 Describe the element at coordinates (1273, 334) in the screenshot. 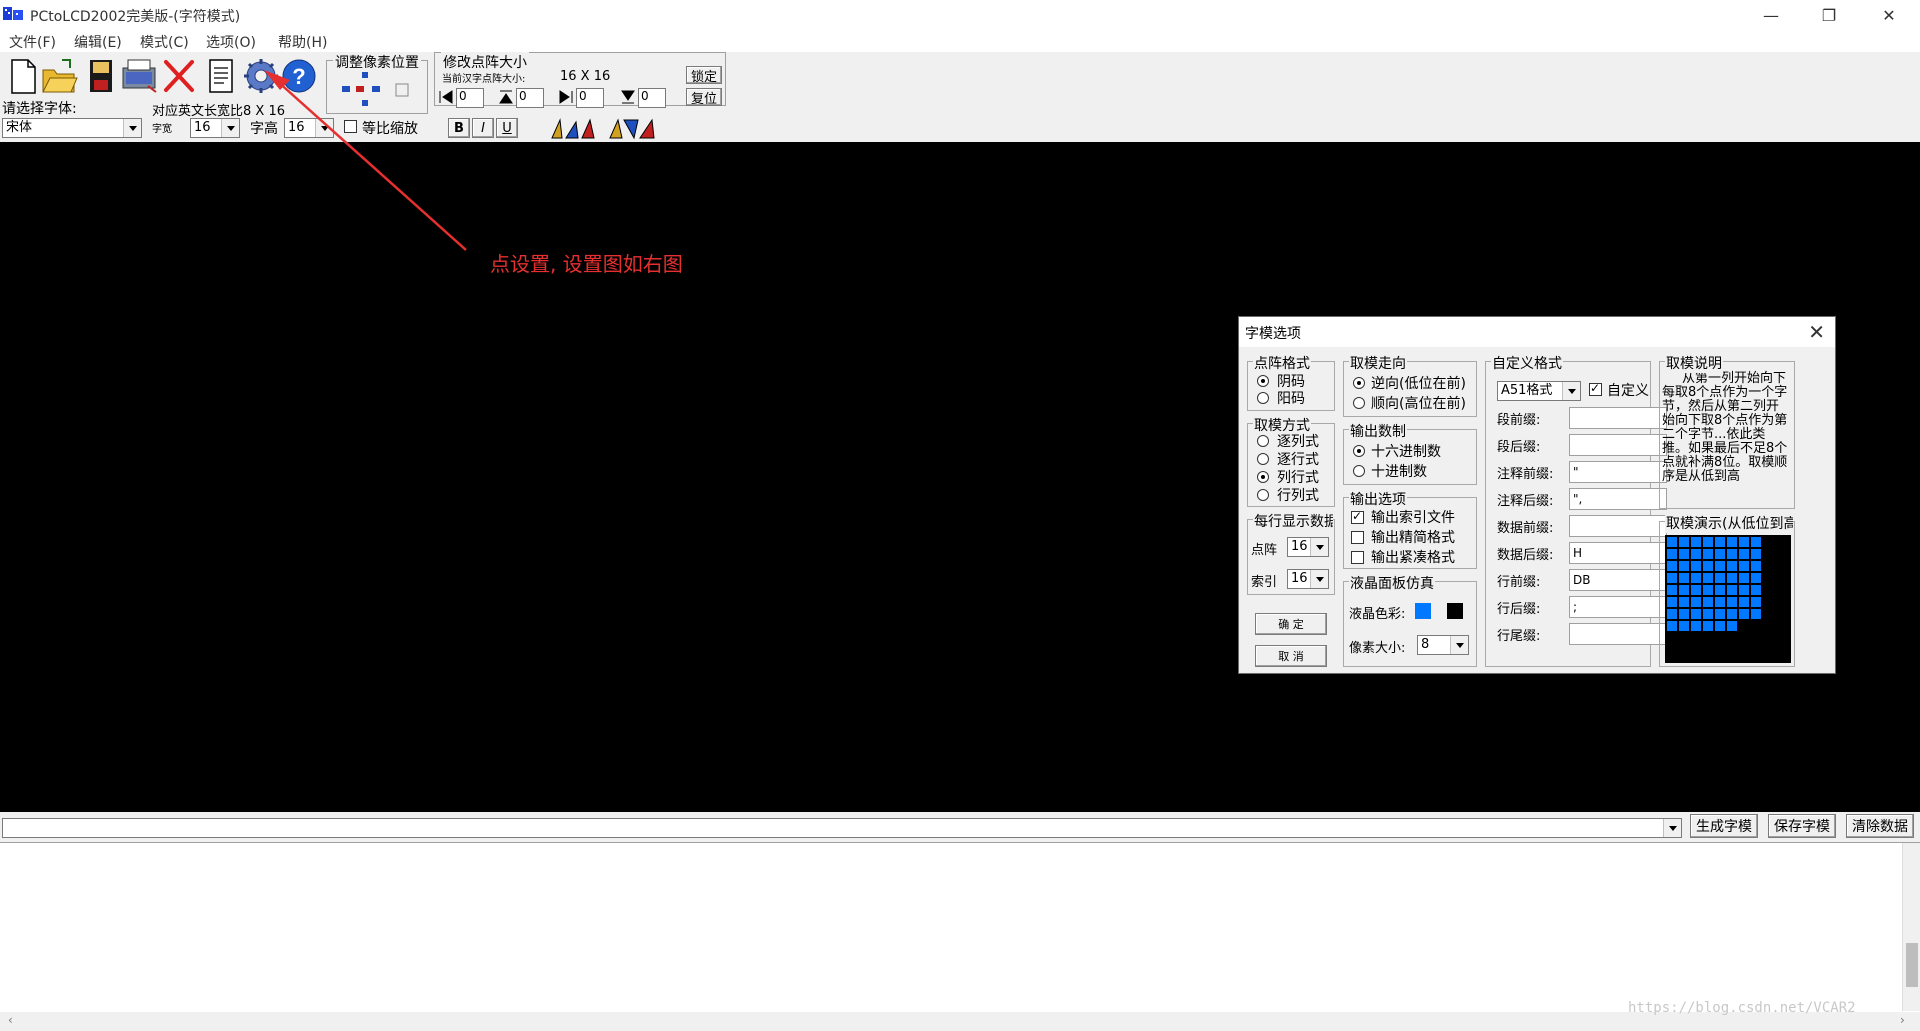

I see `dialog-title: 字模选项` at that location.